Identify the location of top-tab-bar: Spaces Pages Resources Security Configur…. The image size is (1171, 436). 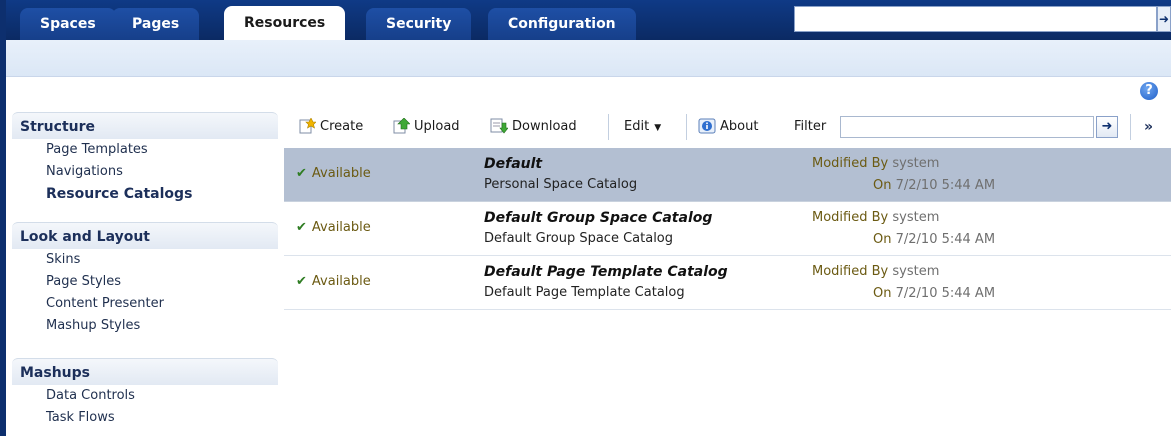
(588, 20).